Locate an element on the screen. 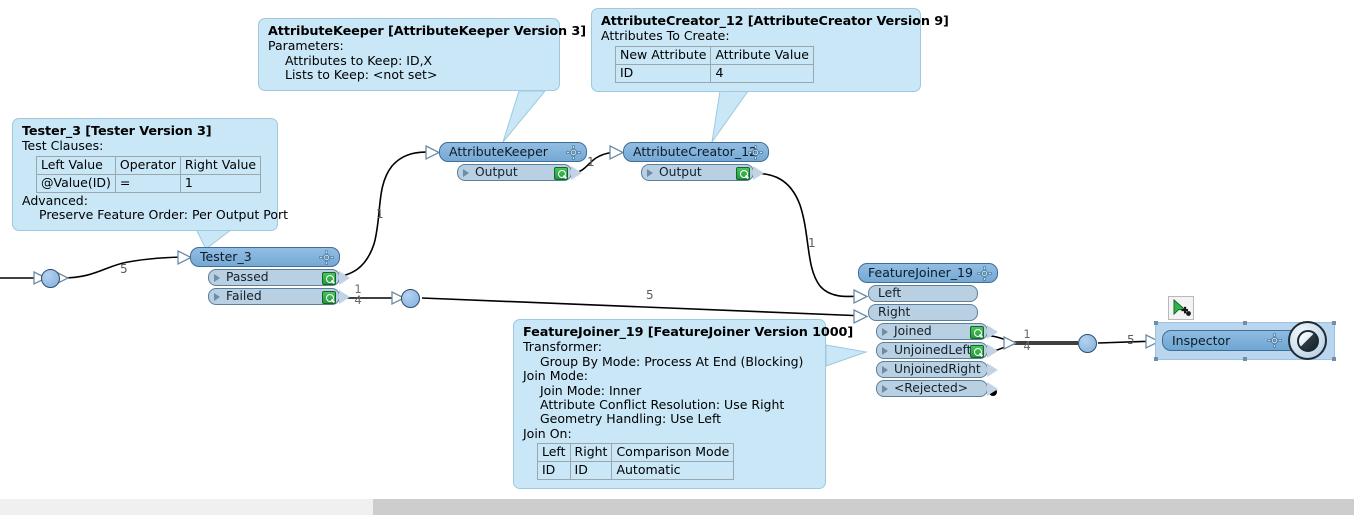 This screenshot has height=515, width=1354. port-rejected: <Rejected> is located at coordinates (937, 388).